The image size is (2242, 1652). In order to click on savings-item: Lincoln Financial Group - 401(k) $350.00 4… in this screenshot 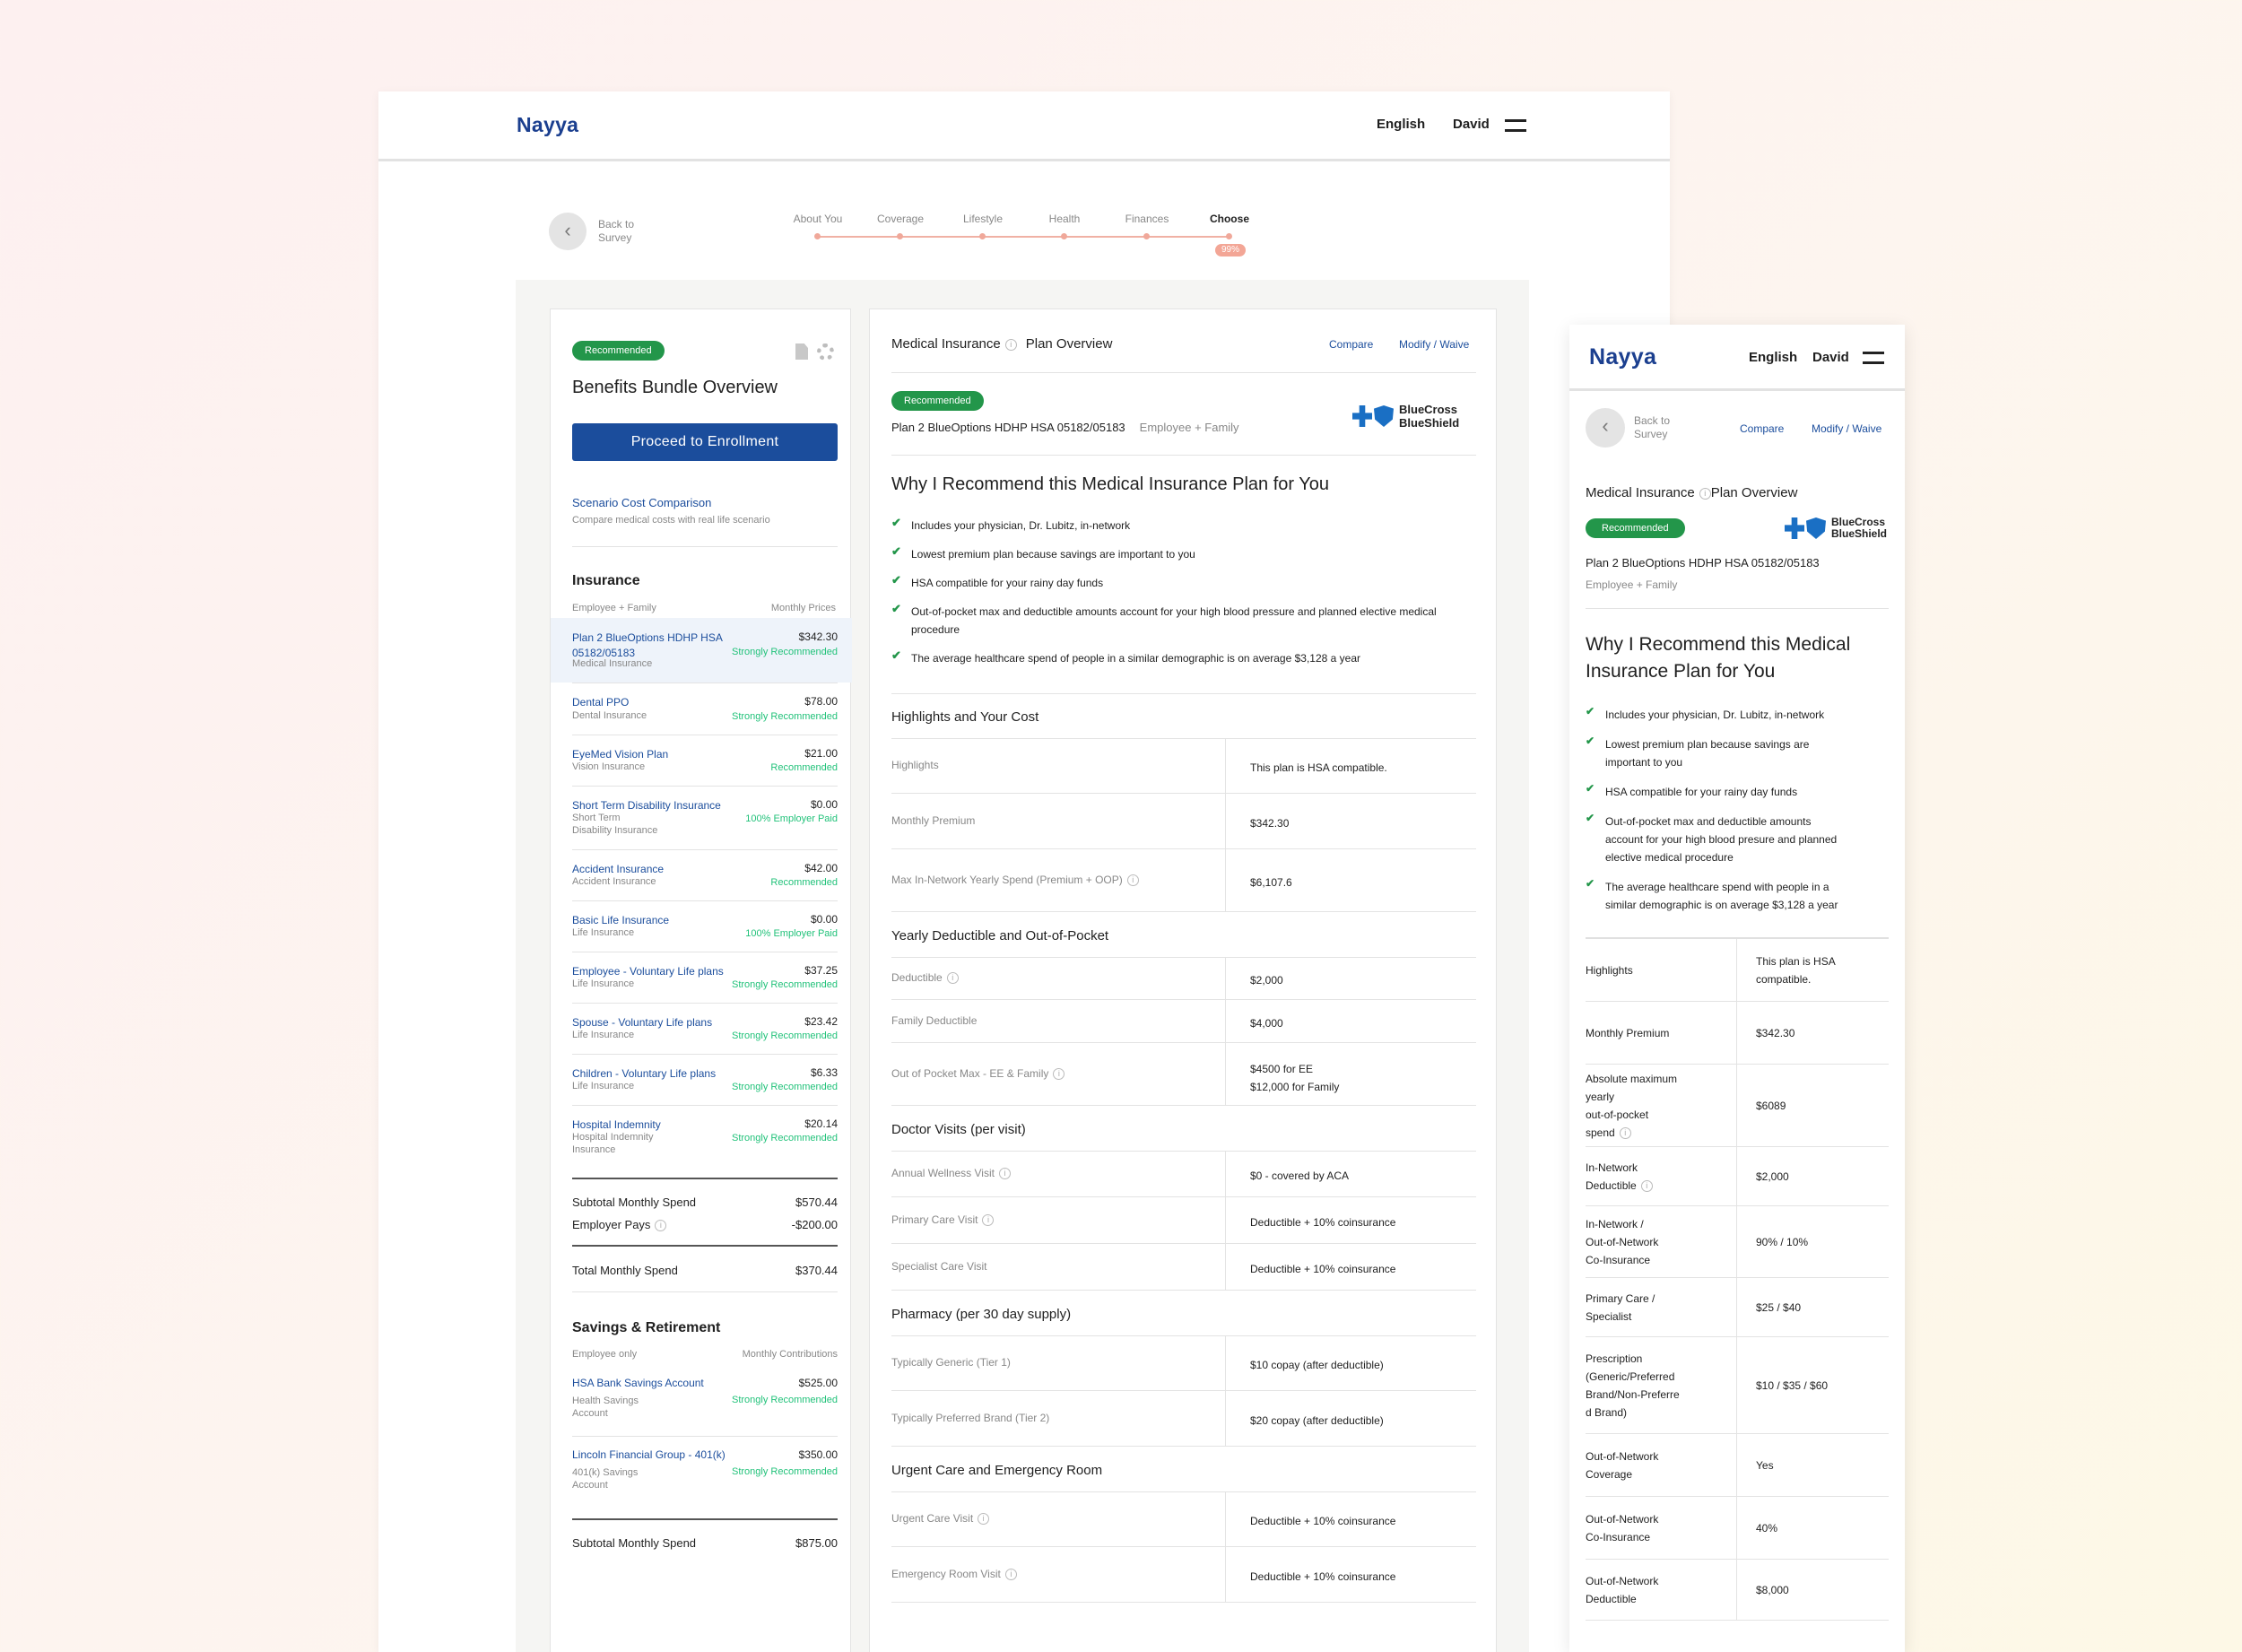, I will do `click(701, 1472)`.